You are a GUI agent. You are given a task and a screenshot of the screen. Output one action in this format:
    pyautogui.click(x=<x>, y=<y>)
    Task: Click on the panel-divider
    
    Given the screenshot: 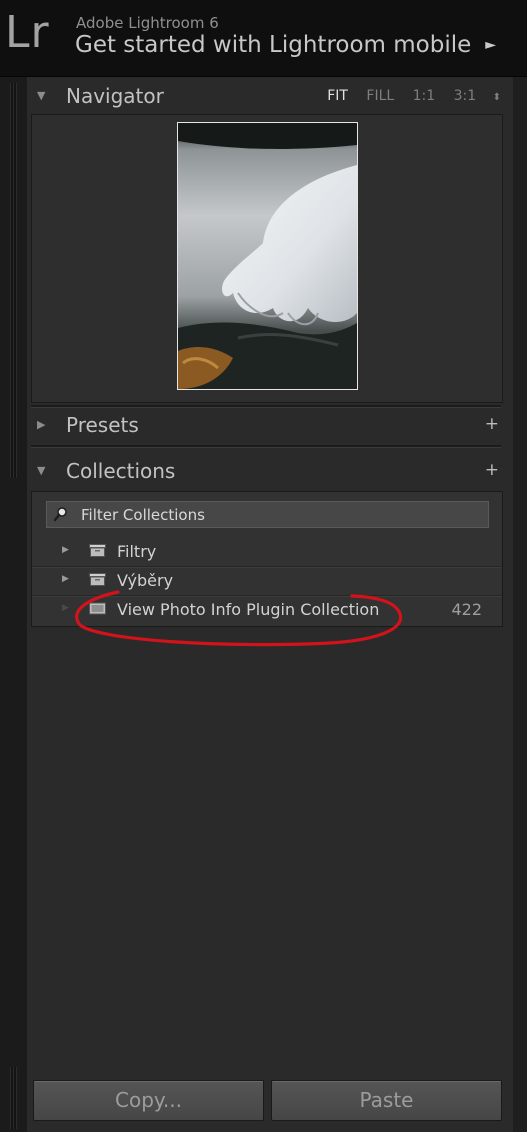 What is the action you would take?
    pyautogui.click(x=266, y=446)
    